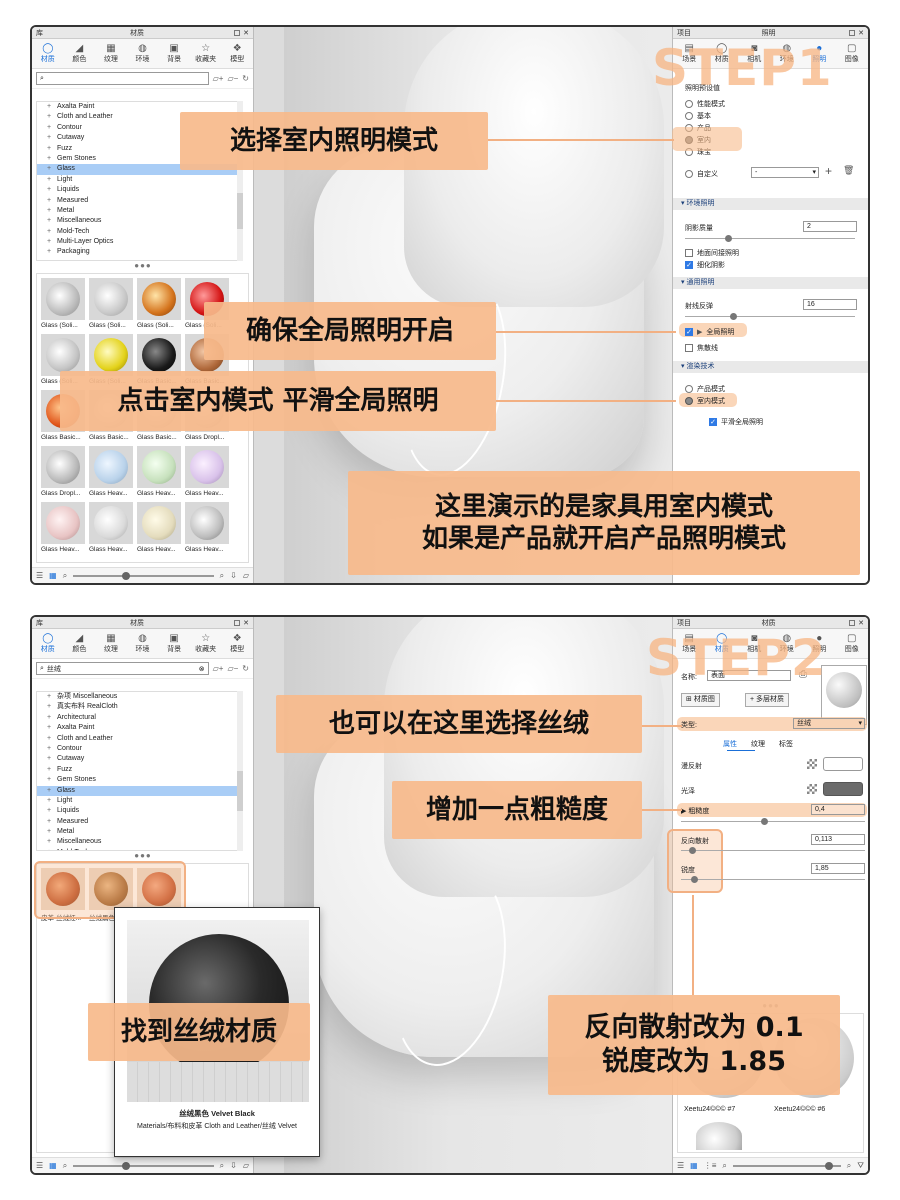 The height and width of the screenshot is (1200, 900). What do you see at coordinates (770, 204) in the screenshot?
I see `env-lighting-section: ▾ 环境照明` at bounding box center [770, 204].